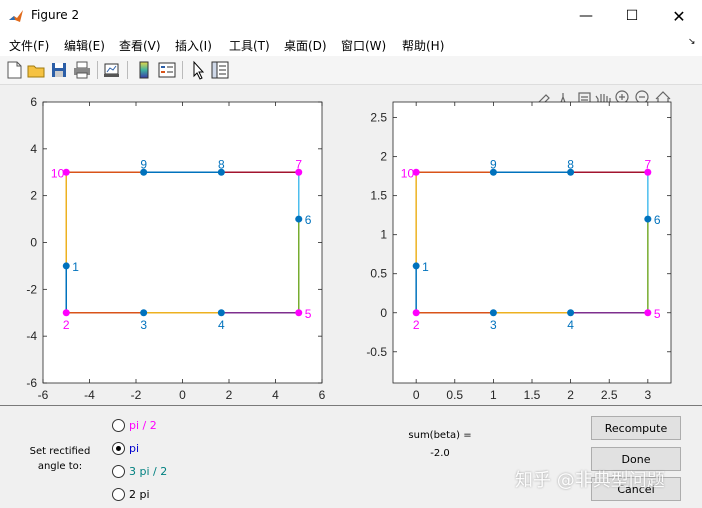  What do you see at coordinates (416, 395) in the screenshot?
I see `x-tick-label: 0` at bounding box center [416, 395].